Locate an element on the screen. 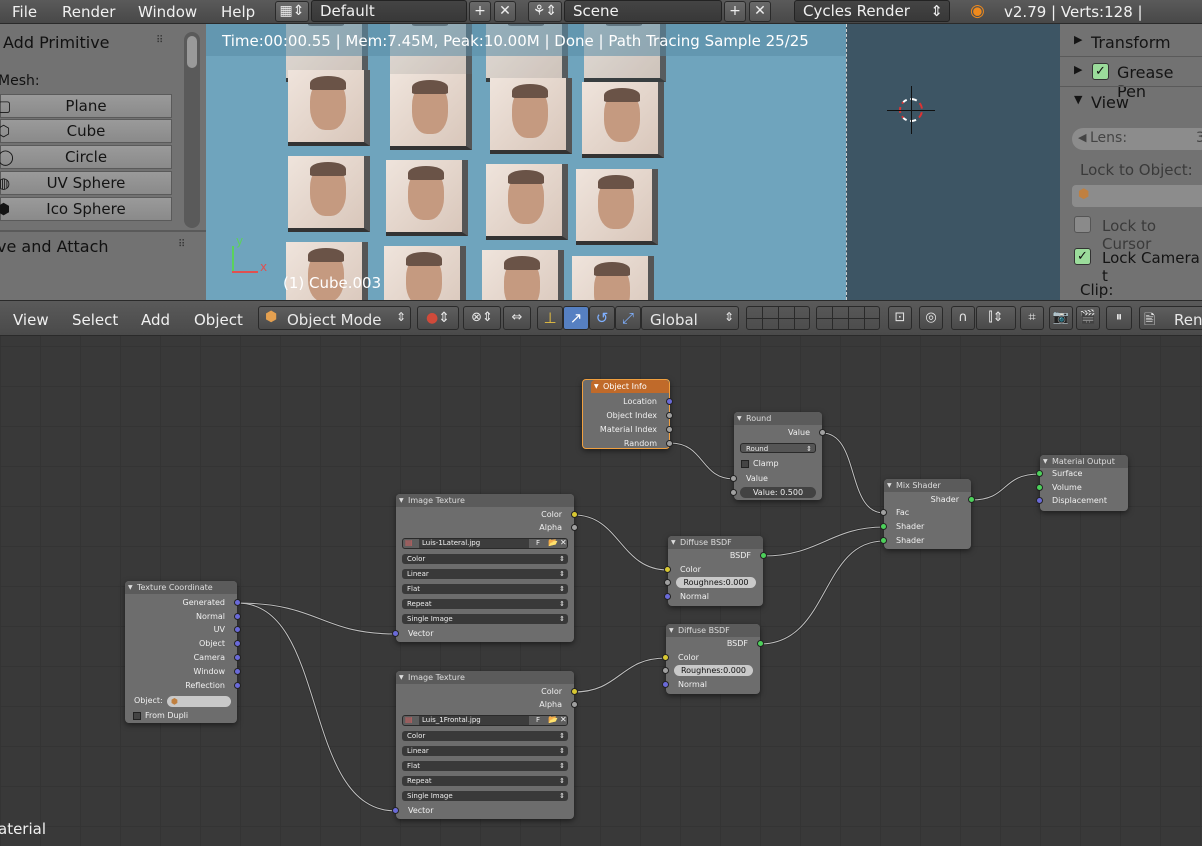 The height and width of the screenshot is (846, 1202). orientation-select: Global ⇕ is located at coordinates (690, 318).